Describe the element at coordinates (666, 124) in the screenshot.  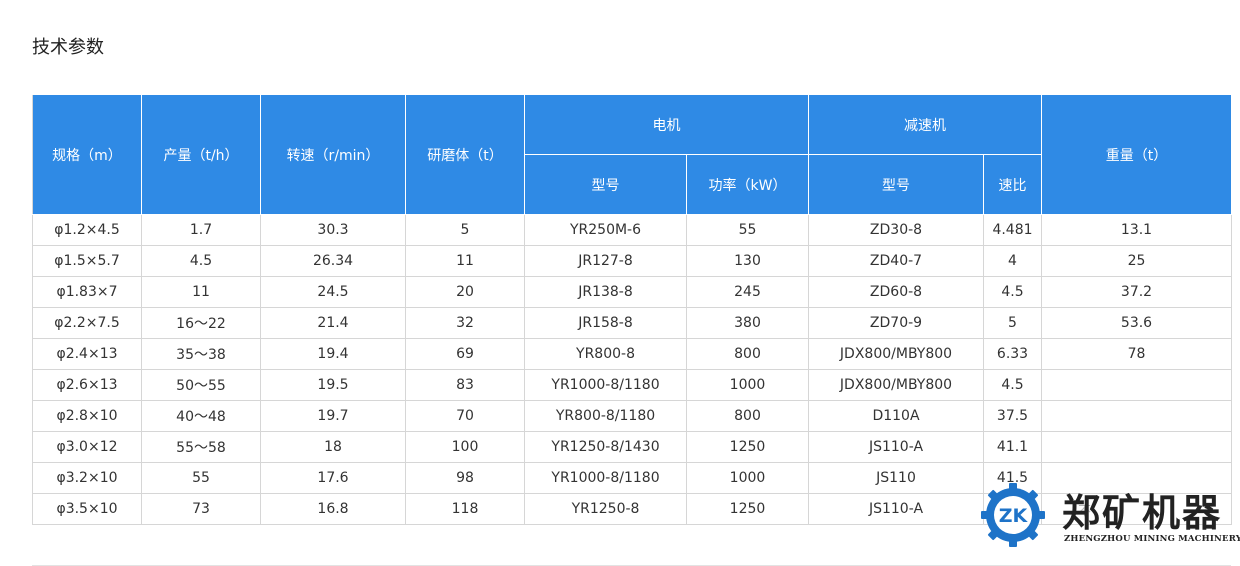
I see `header-motor: 电机` at that location.